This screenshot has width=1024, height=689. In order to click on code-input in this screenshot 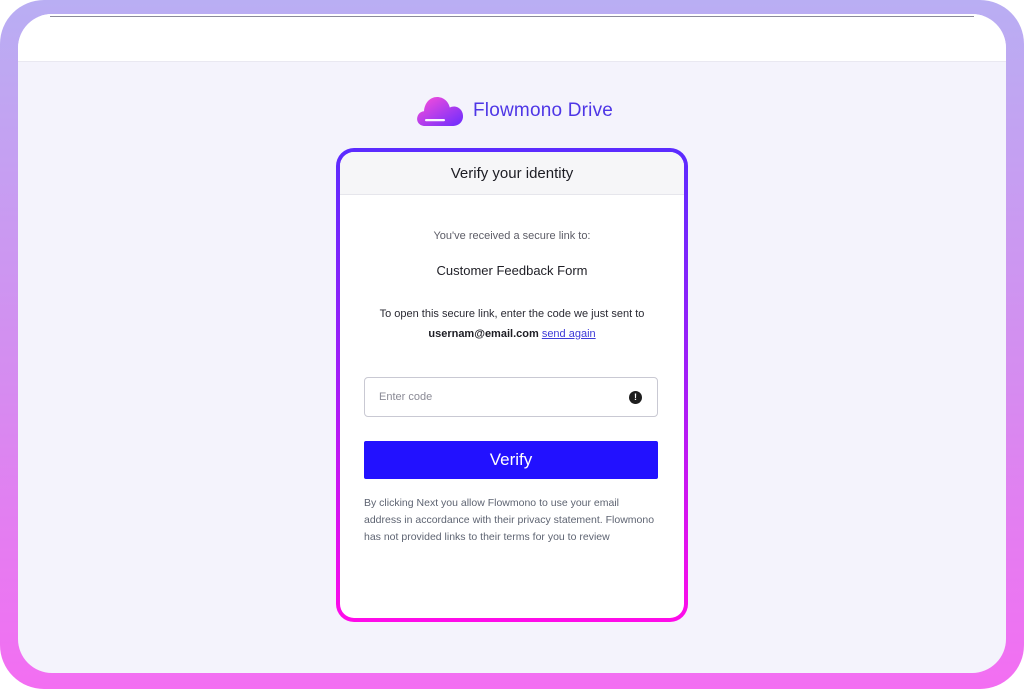, I will do `click(497, 397)`.